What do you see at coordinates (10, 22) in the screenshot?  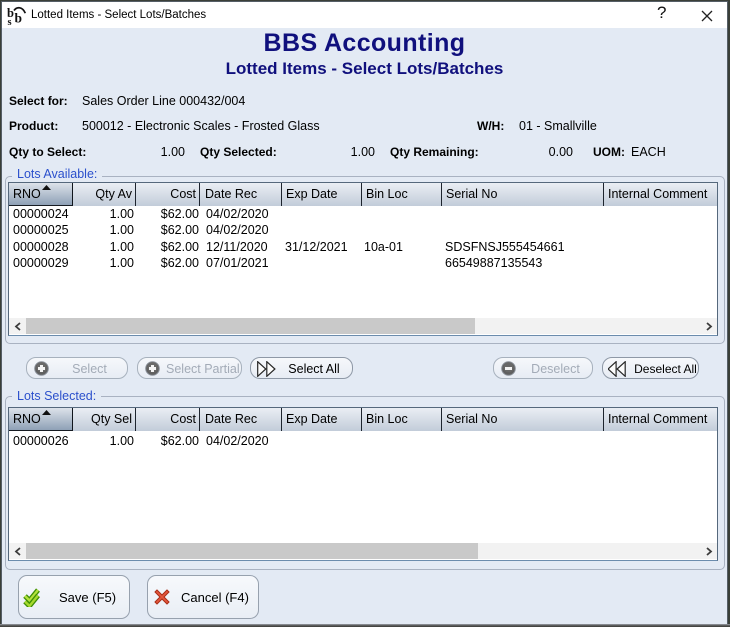 I see `svg-text: s` at bounding box center [10, 22].